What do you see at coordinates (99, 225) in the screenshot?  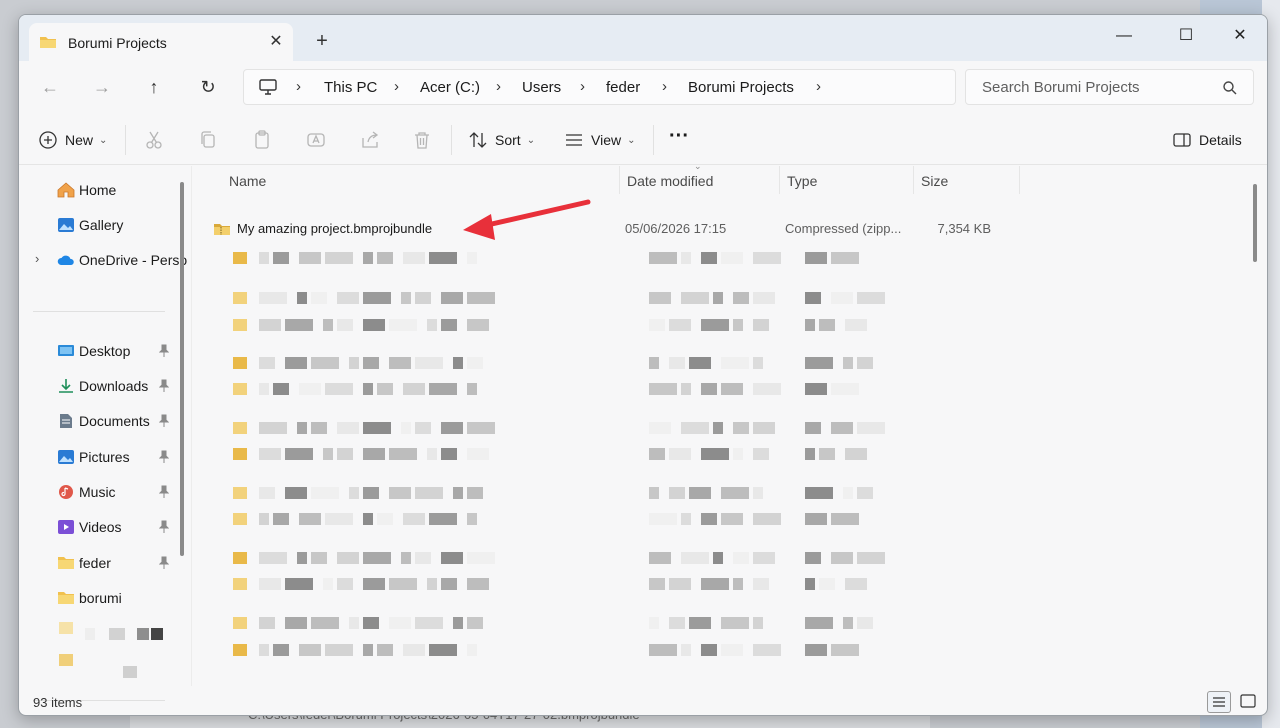 I see `sidebar-item-gallery: Gallery` at bounding box center [99, 225].